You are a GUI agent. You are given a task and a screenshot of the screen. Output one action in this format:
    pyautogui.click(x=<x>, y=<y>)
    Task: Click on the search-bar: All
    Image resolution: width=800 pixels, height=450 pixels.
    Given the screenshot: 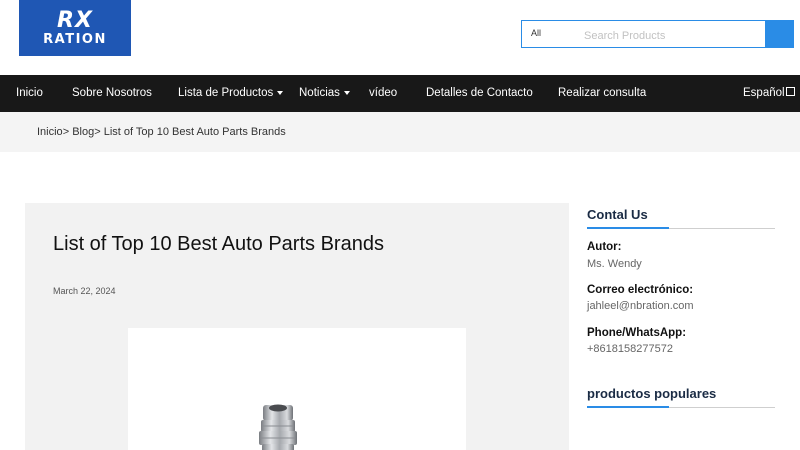 What is the action you would take?
    pyautogui.click(x=657, y=34)
    